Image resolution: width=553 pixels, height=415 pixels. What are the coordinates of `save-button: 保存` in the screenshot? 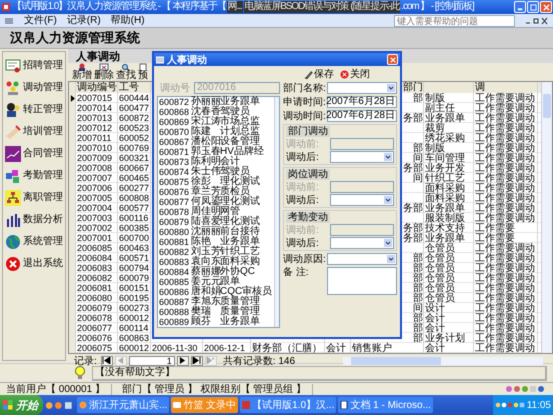 It's located at (319, 74).